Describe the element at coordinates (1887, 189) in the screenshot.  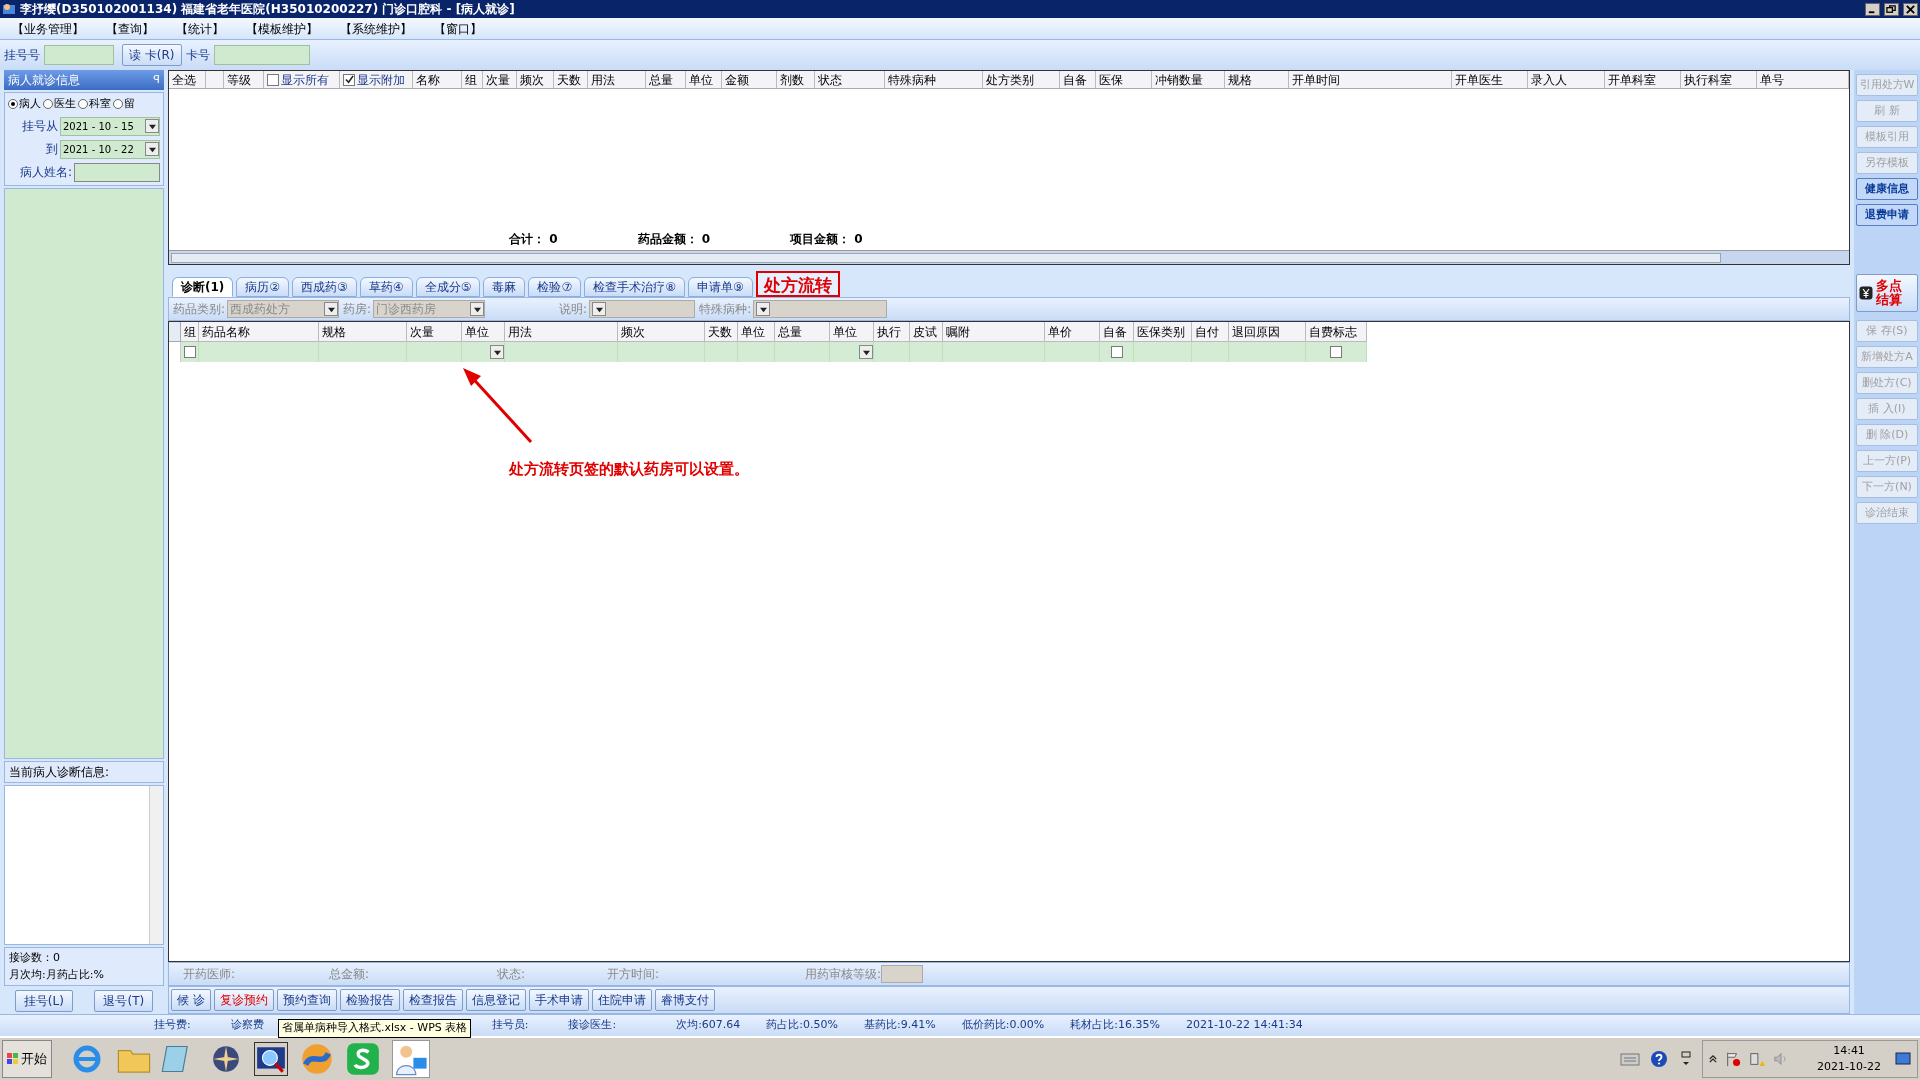
I see `side-button: 健康信息` at that location.